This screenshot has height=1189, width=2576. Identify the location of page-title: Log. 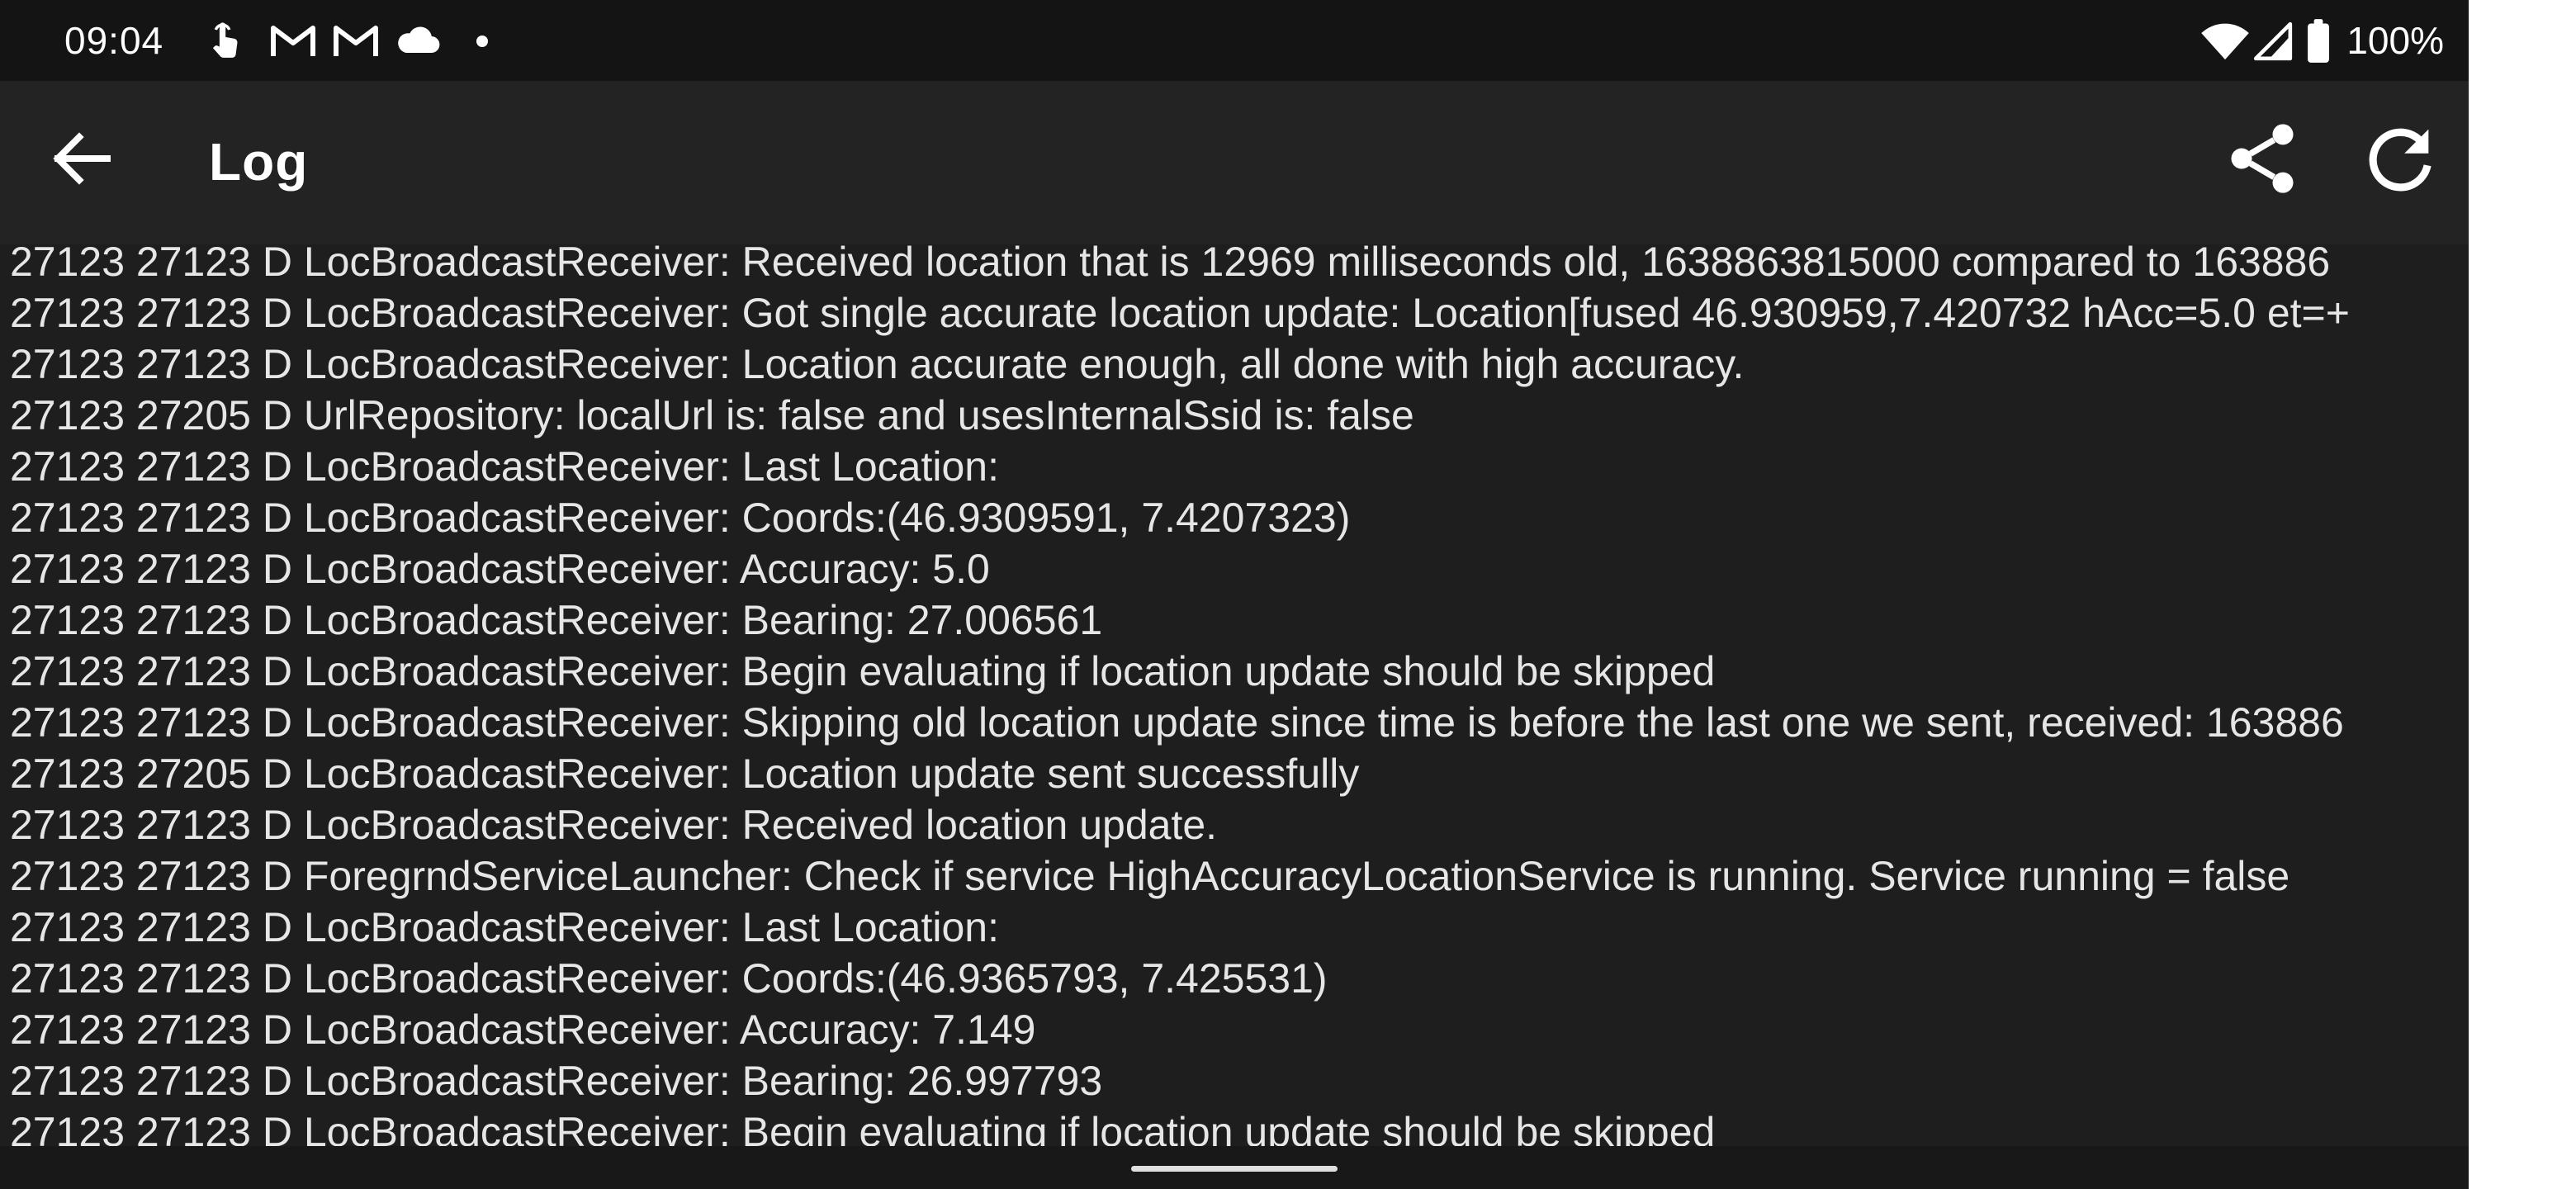
(259, 162).